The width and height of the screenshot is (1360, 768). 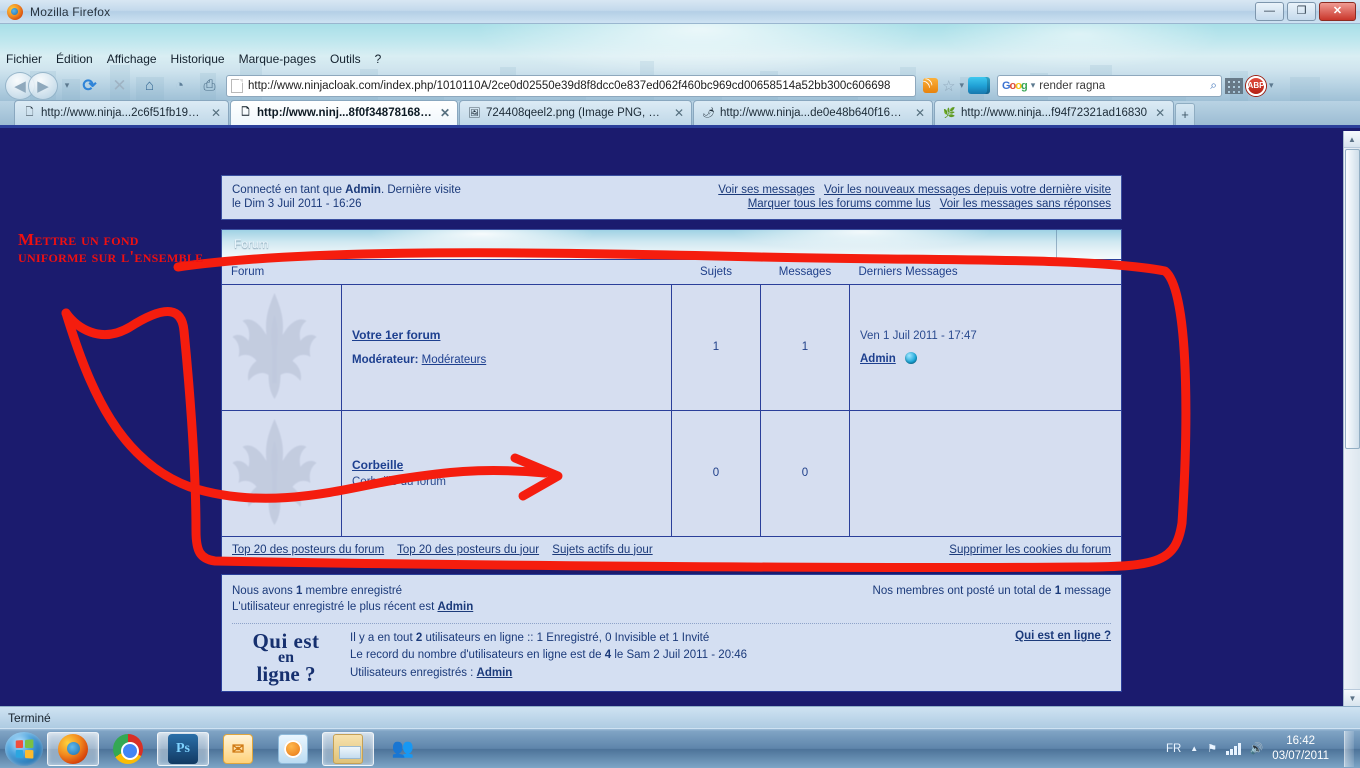 I want to click on menu-fichier: Fichier, so click(x=24, y=59).